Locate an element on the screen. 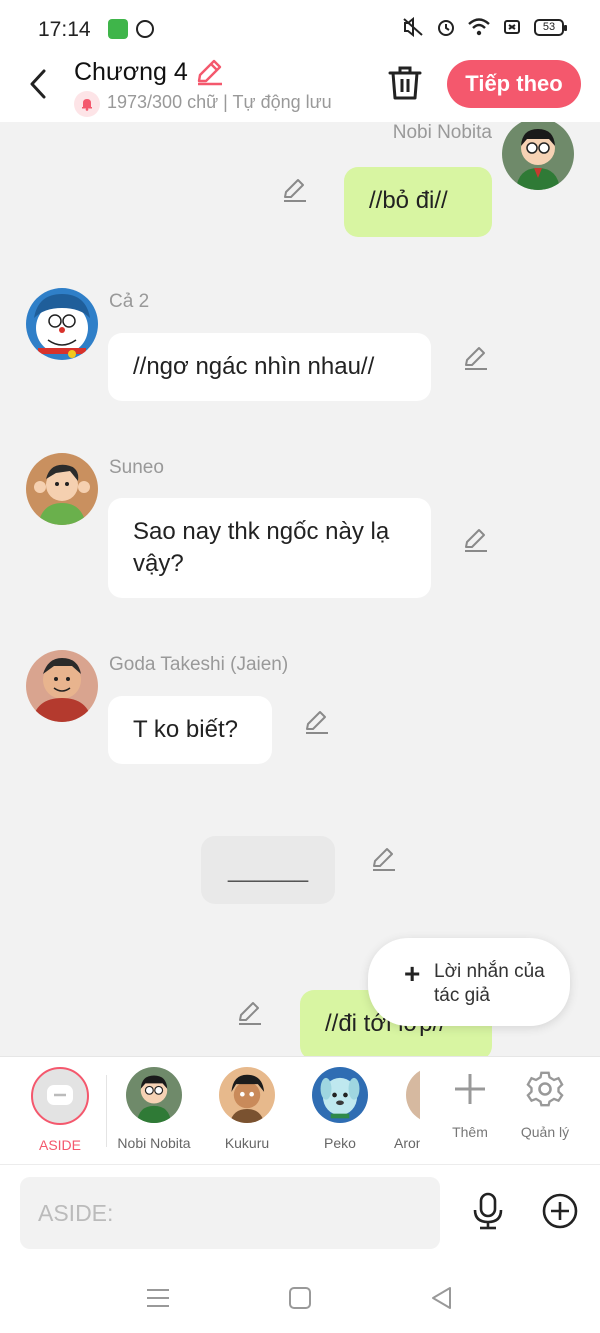  avatar-goda-takeshi is located at coordinates (62, 686).